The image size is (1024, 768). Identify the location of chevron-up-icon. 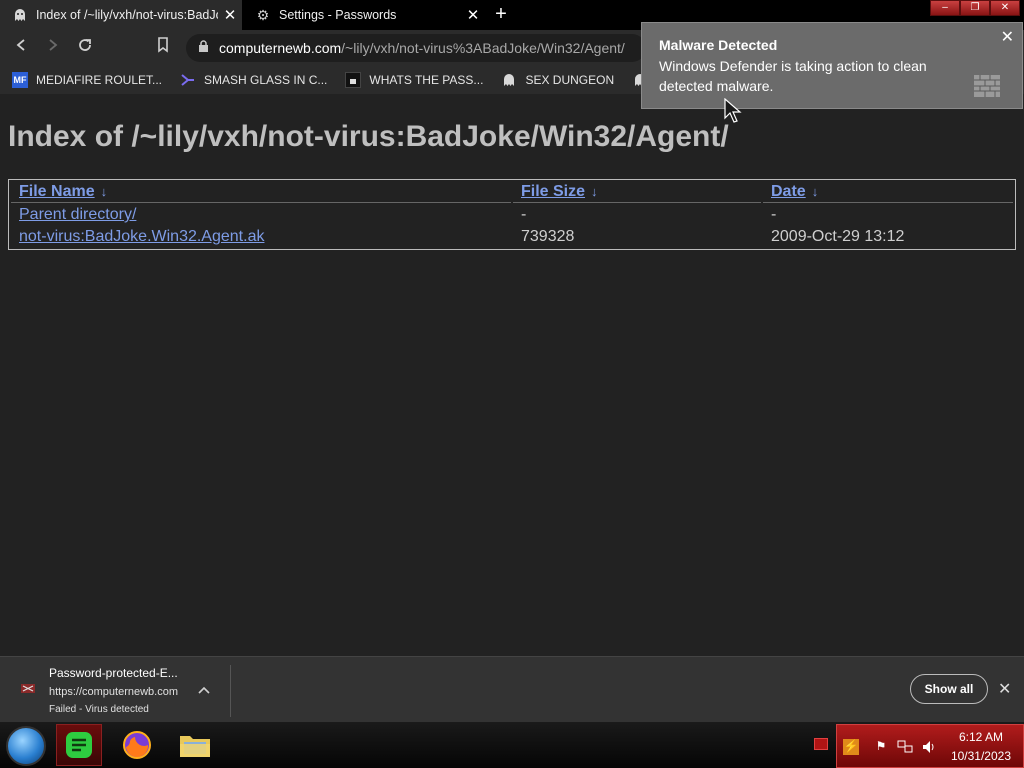
(204, 689).